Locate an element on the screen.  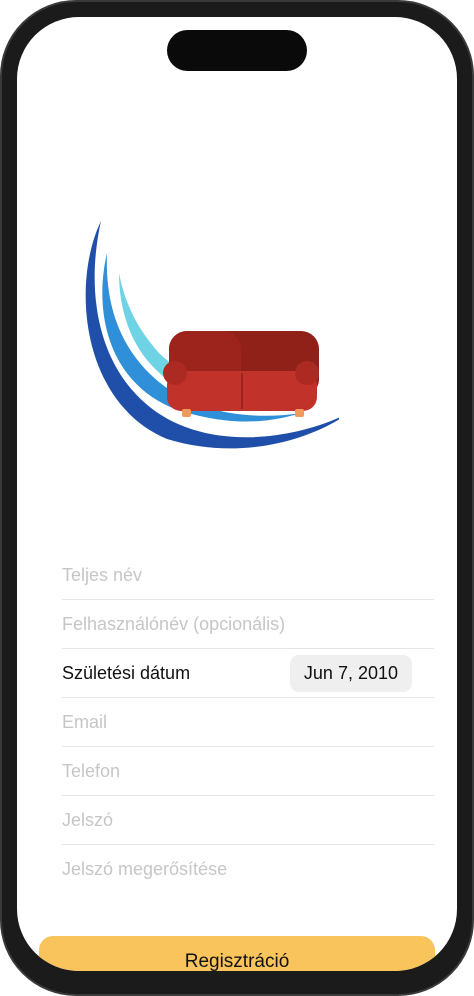
birth-date-picker: Jun 7, 2010 is located at coordinates (350, 673).